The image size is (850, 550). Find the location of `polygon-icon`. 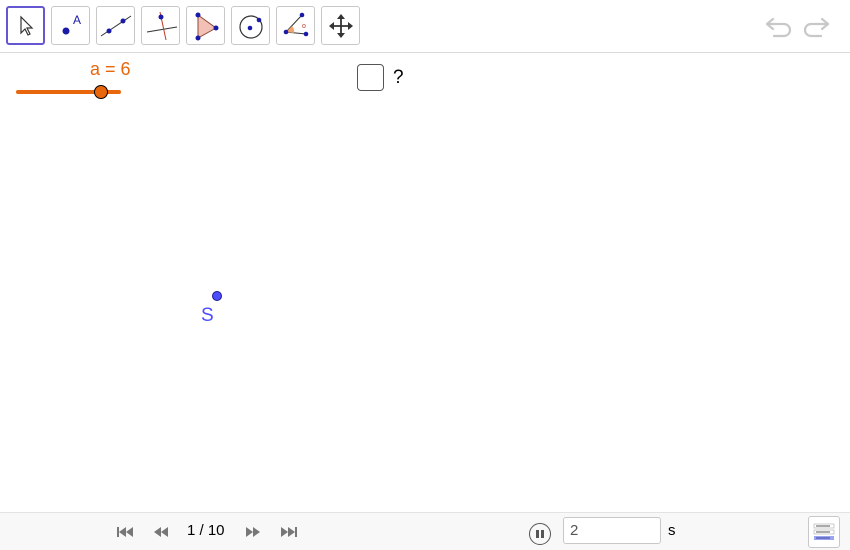

polygon-icon is located at coordinates (206, 26).